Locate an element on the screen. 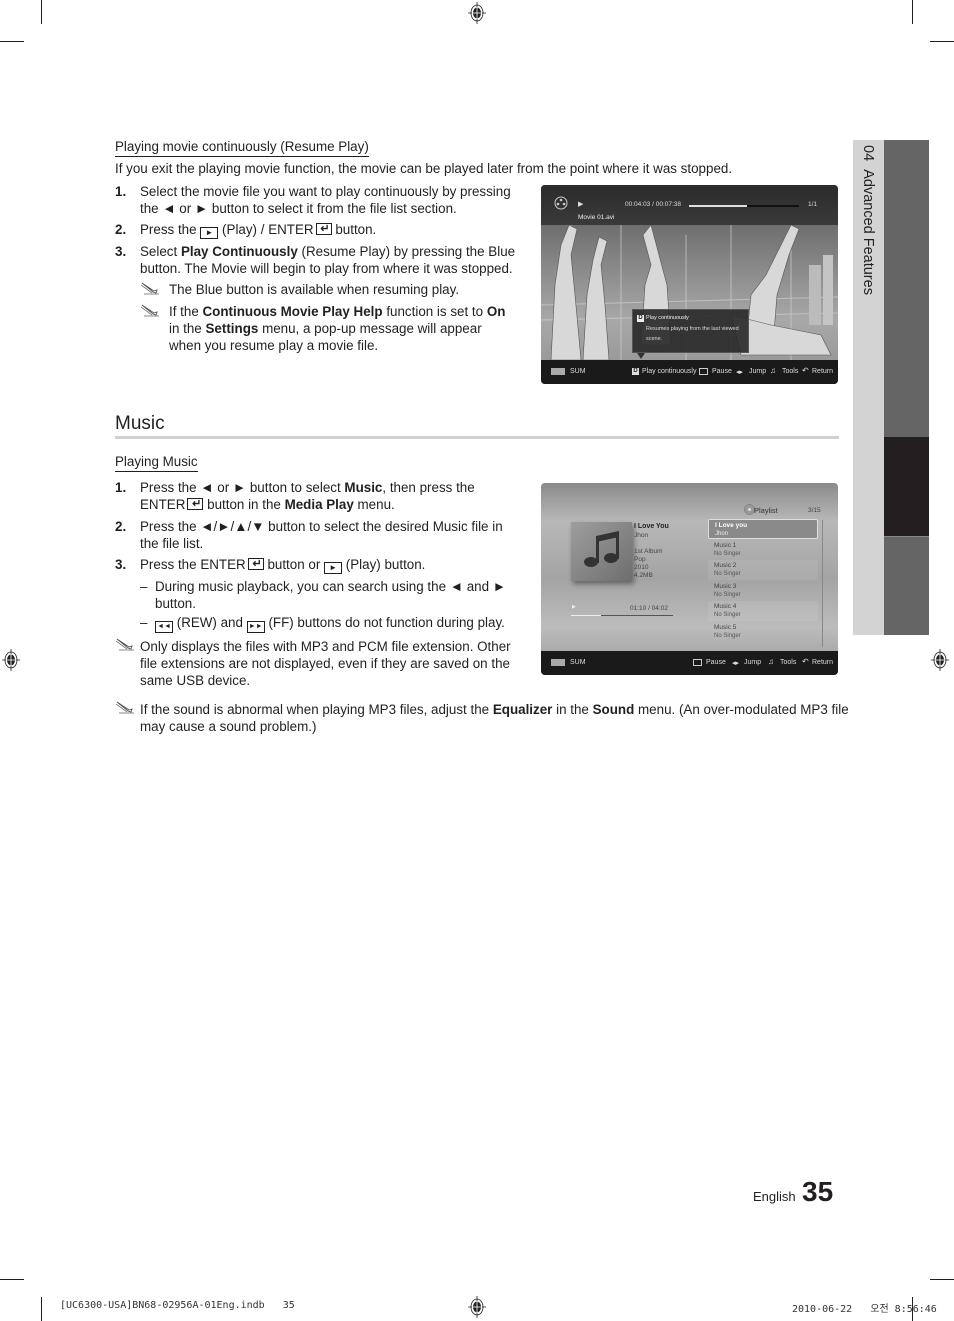 This screenshot has height=1321, width=954. play-key-icon: ► is located at coordinates (209, 233).